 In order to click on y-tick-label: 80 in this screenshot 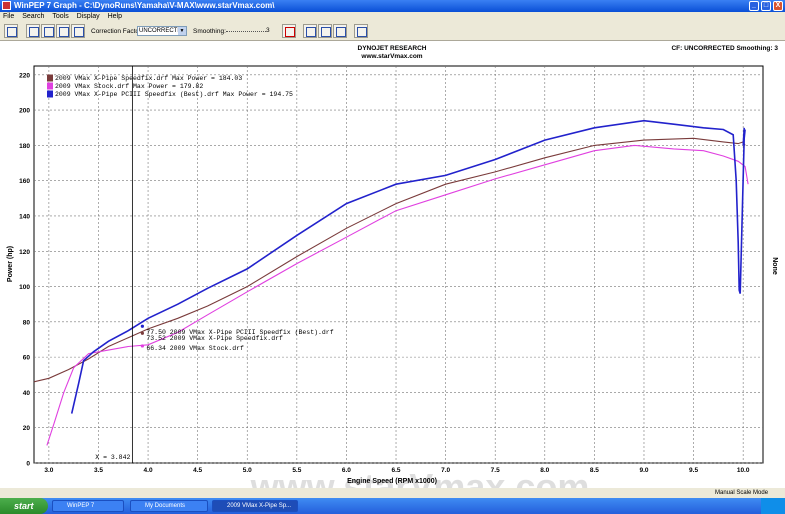, I will do `click(27, 322)`.